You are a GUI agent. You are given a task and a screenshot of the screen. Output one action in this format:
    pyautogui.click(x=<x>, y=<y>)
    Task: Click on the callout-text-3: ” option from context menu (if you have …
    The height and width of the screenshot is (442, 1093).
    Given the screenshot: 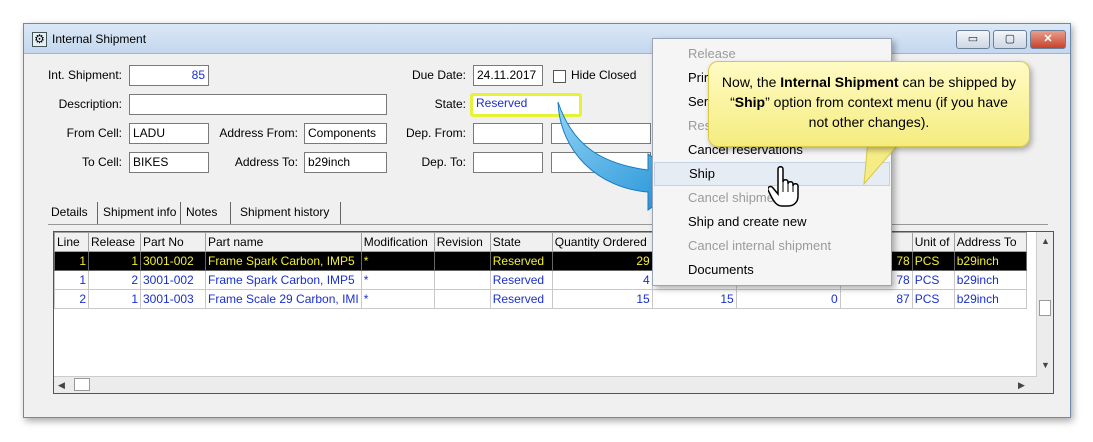 What is the action you would take?
    pyautogui.click(x=886, y=112)
    